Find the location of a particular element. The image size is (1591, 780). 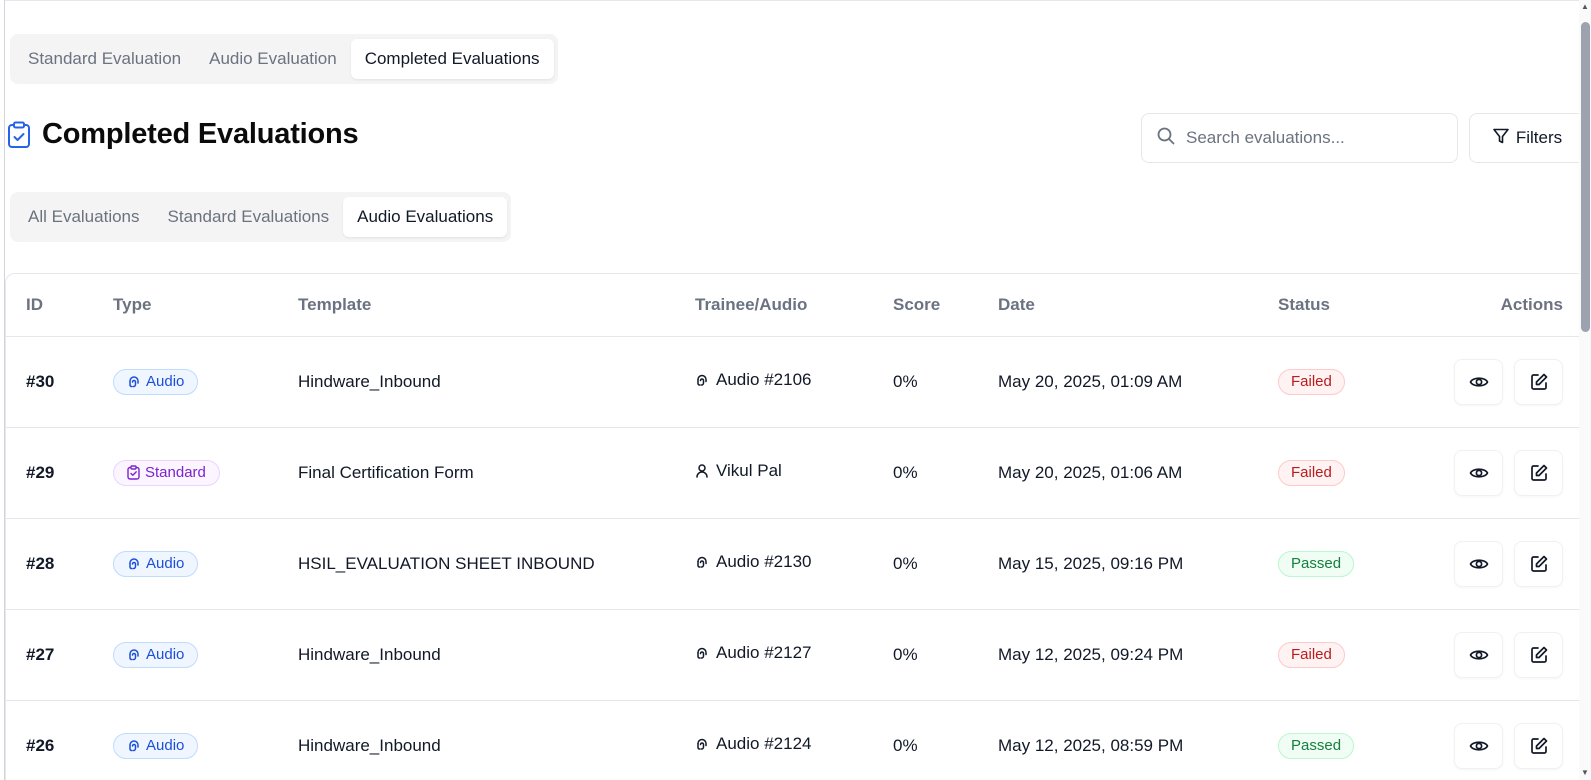

row-id: #29 is located at coordinates (59, 473).